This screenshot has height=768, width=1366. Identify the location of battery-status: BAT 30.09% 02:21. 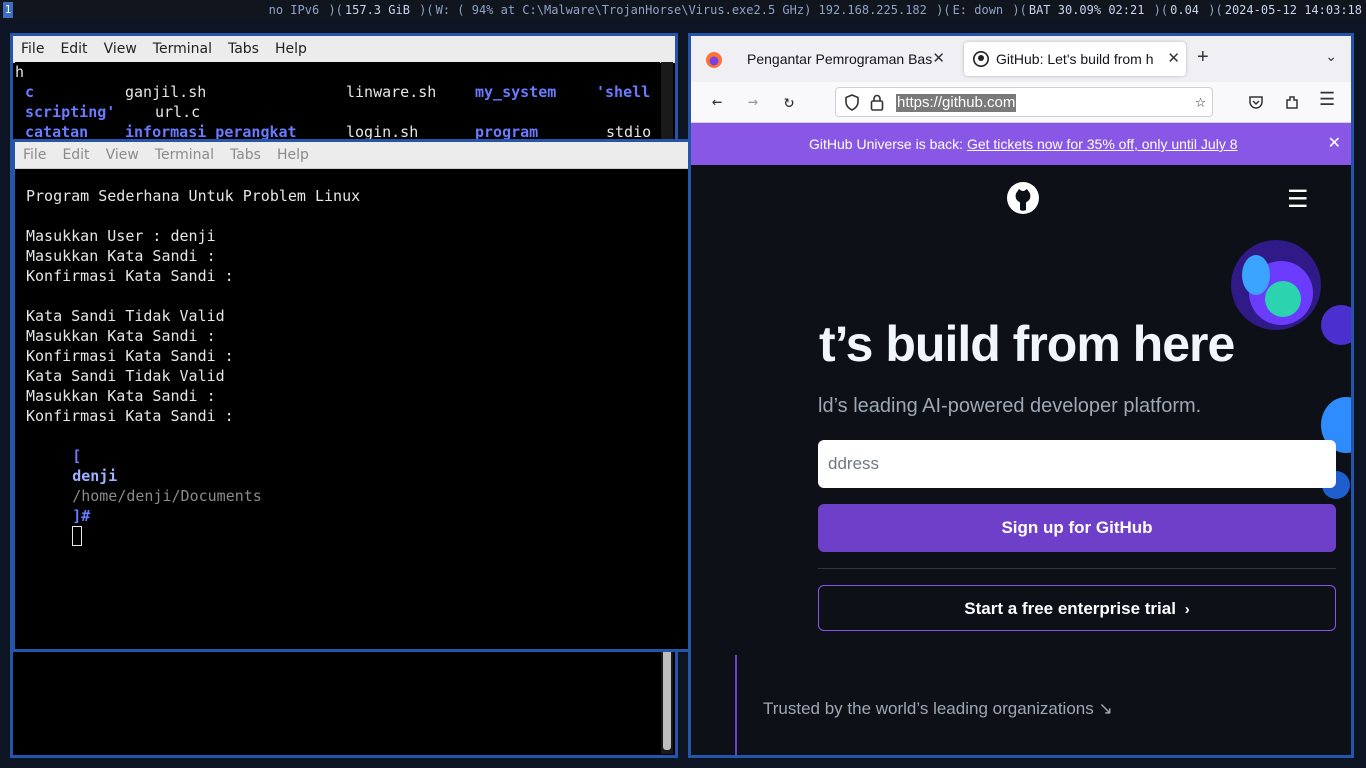
(1086, 10).